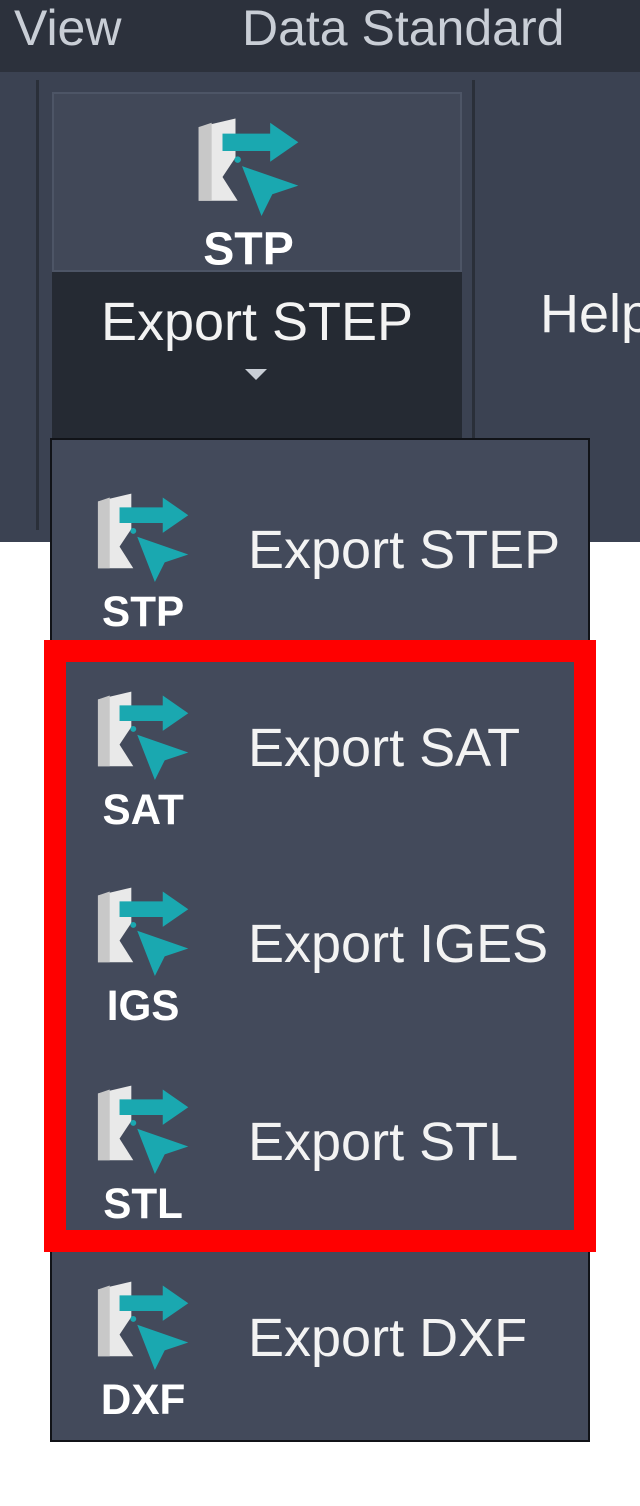 The width and height of the screenshot is (640, 1506). Describe the element at coordinates (5, 315) in the screenshot. I see `ribbon-clipped-label: l` at that location.